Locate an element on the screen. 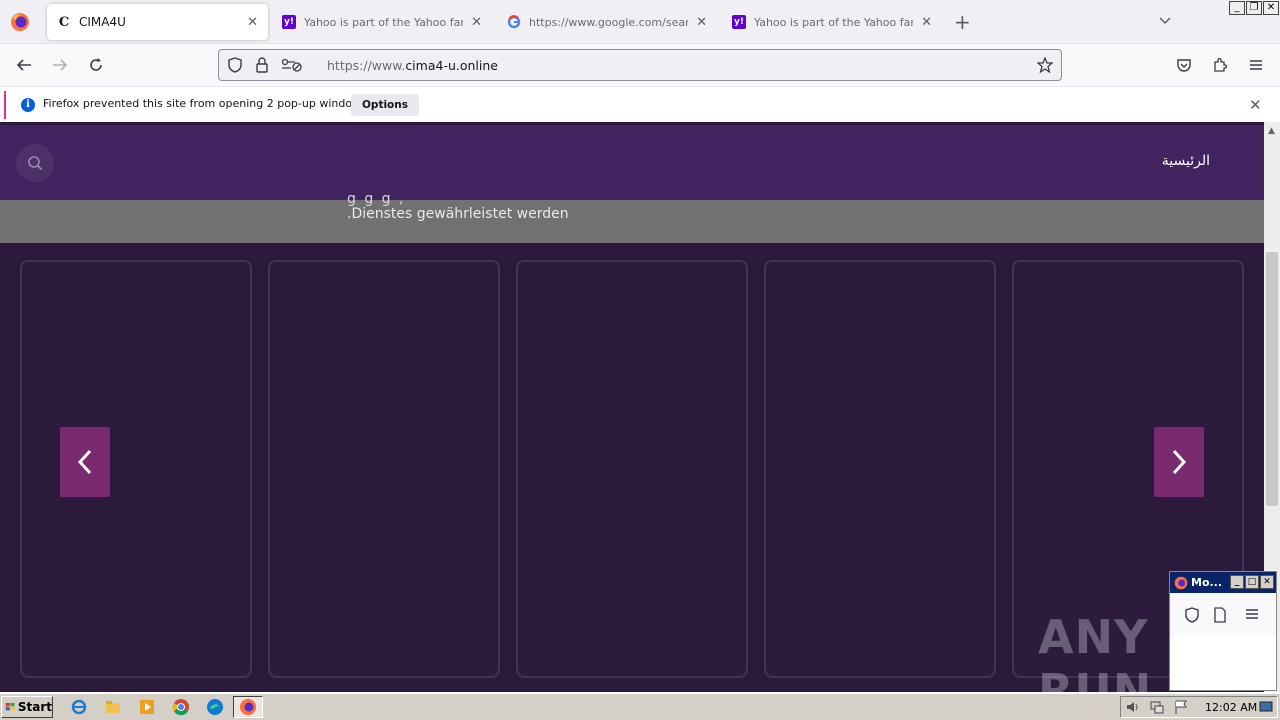 The width and height of the screenshot is (1280, 720). url-bar: https://www.cima4-u.online is located at coordinates (640, 65).